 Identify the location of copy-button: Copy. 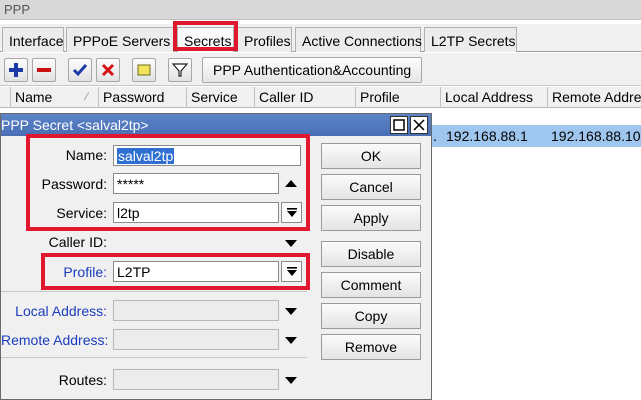
(371, 316).